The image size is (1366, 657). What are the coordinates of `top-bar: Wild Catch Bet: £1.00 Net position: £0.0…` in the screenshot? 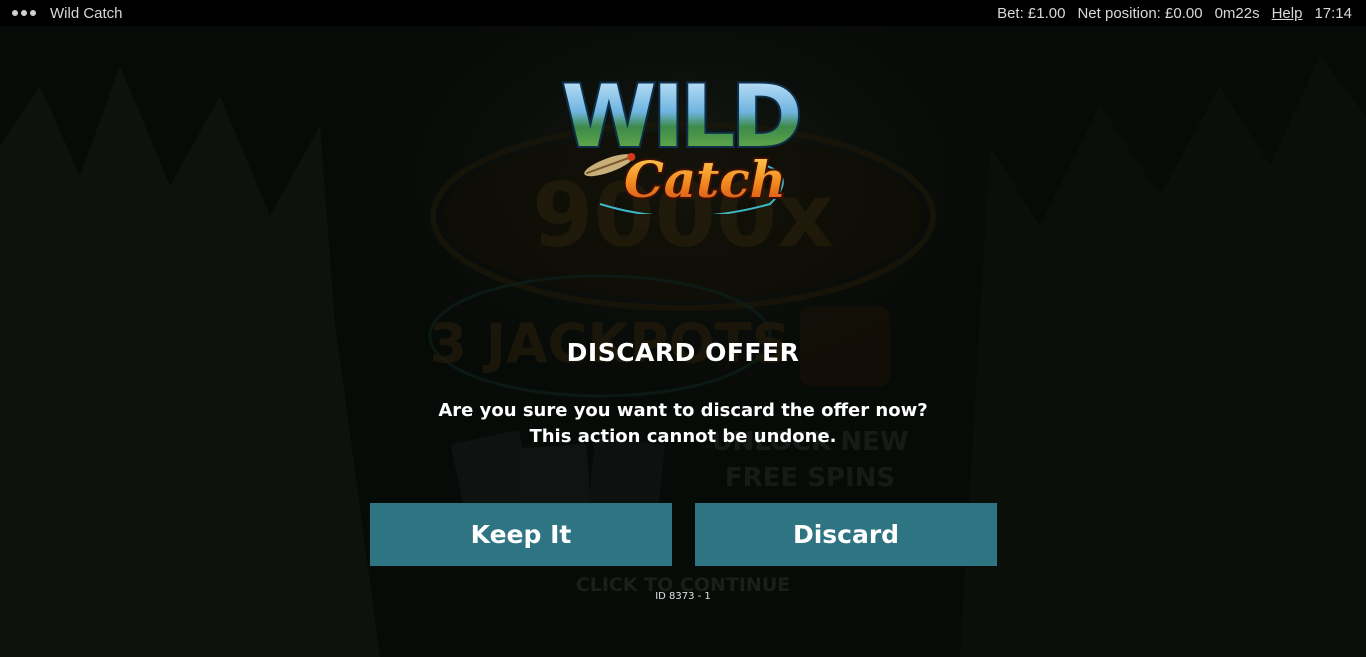 It's located at (683, 13).